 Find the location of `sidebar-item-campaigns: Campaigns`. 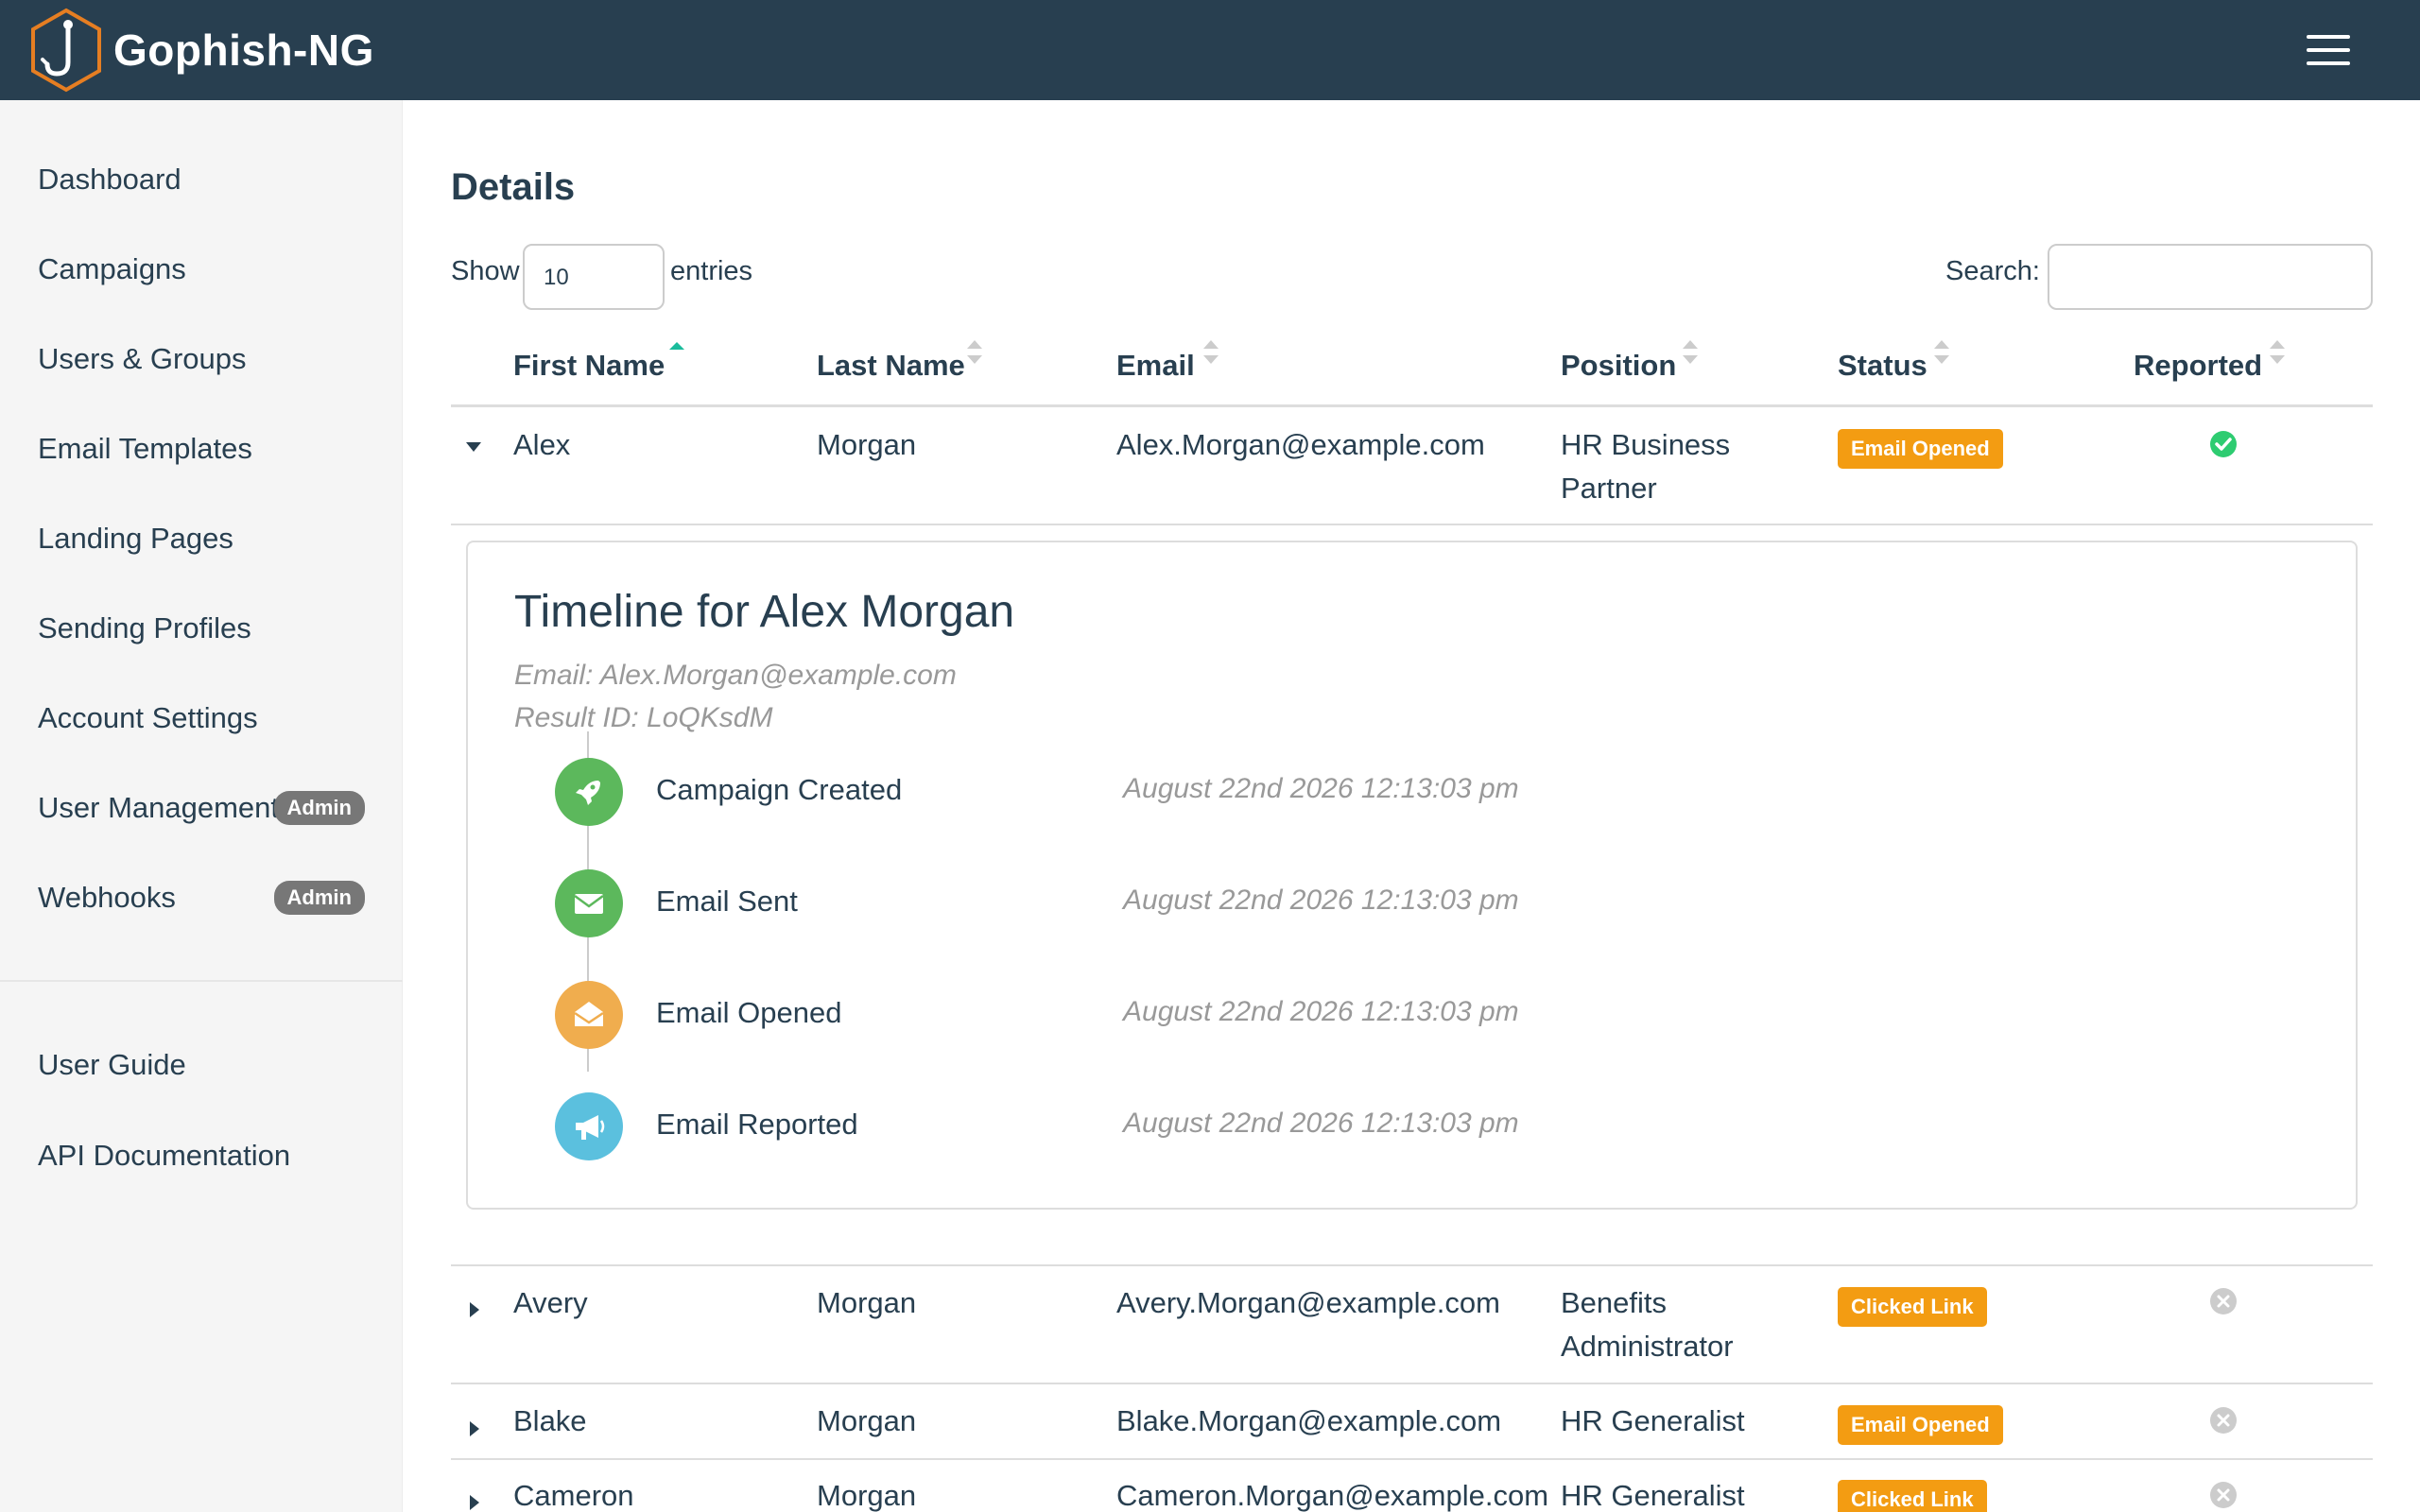

sidebar-item-campaigns: Campaigns is located at coordinates (208, 269).